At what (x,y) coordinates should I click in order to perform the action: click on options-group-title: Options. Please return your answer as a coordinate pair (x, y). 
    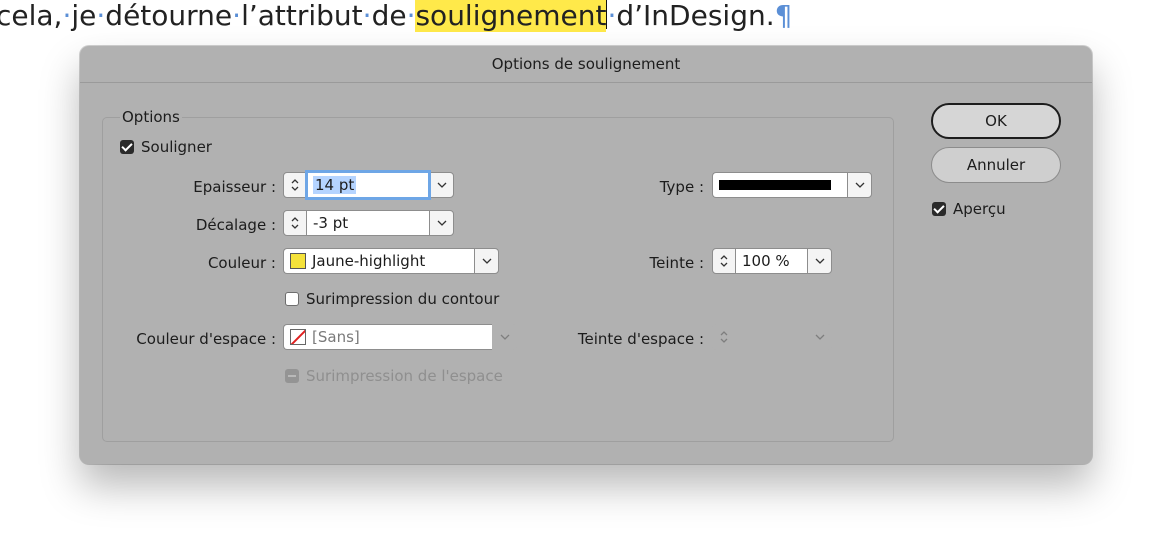
    Looking at the image, I should click on (151, 117).